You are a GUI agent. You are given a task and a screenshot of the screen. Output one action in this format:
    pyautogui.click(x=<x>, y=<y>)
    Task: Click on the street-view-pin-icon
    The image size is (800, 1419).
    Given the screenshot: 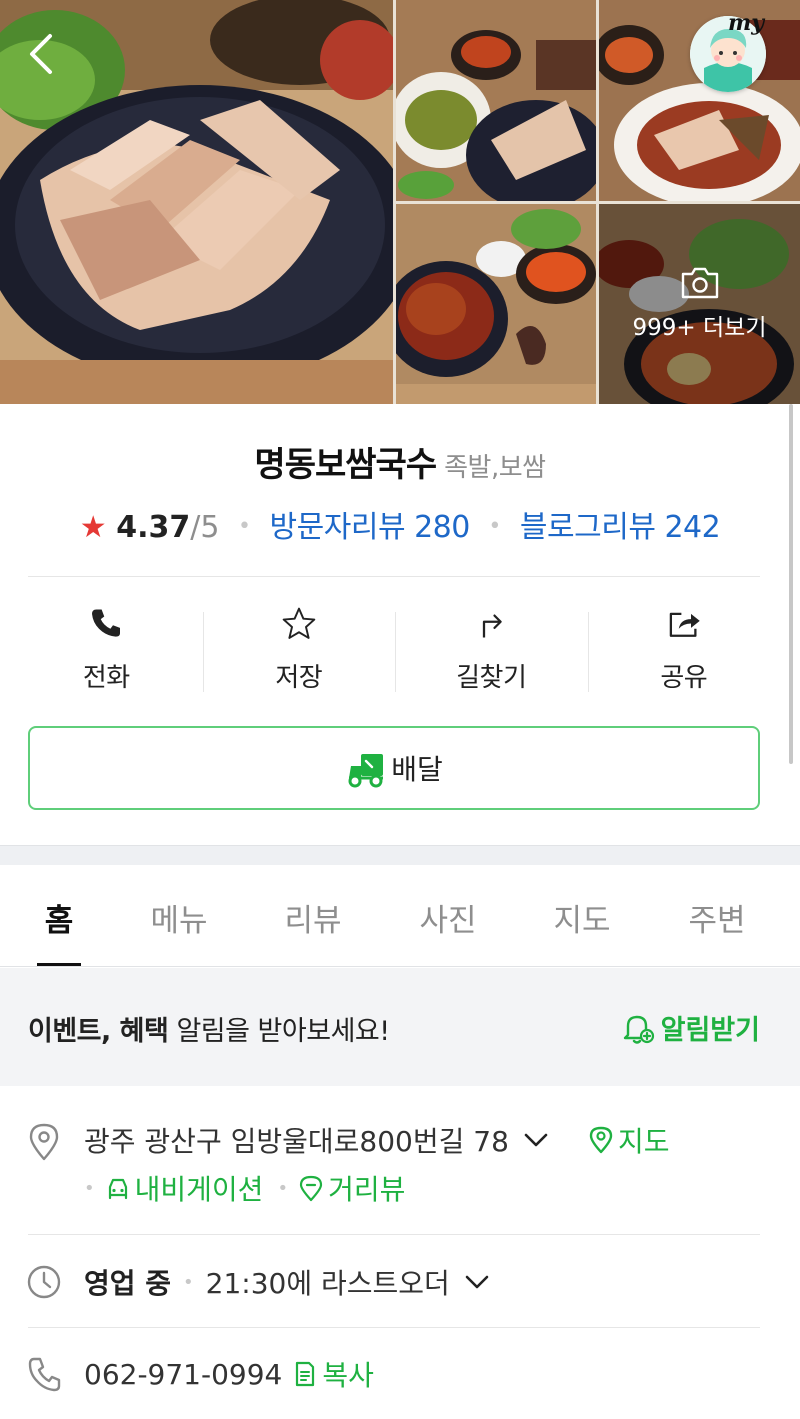 What is the action you would take?
    pyautogui.click(x=311, y=1188)
    